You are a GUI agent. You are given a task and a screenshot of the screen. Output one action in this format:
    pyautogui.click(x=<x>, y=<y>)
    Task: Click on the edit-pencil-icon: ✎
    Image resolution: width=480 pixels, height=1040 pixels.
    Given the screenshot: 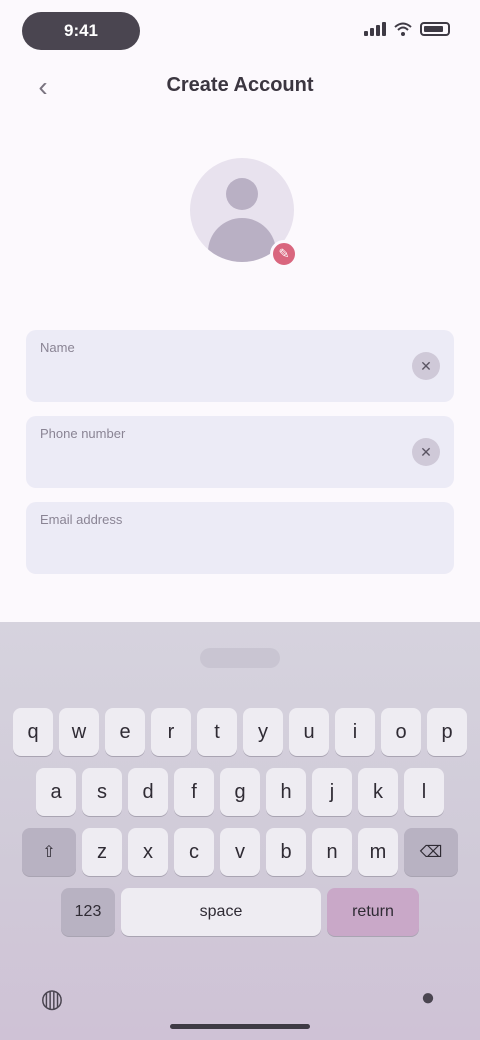 What is the action you would take?
    pyautogui.click(x=284, y=254)
    